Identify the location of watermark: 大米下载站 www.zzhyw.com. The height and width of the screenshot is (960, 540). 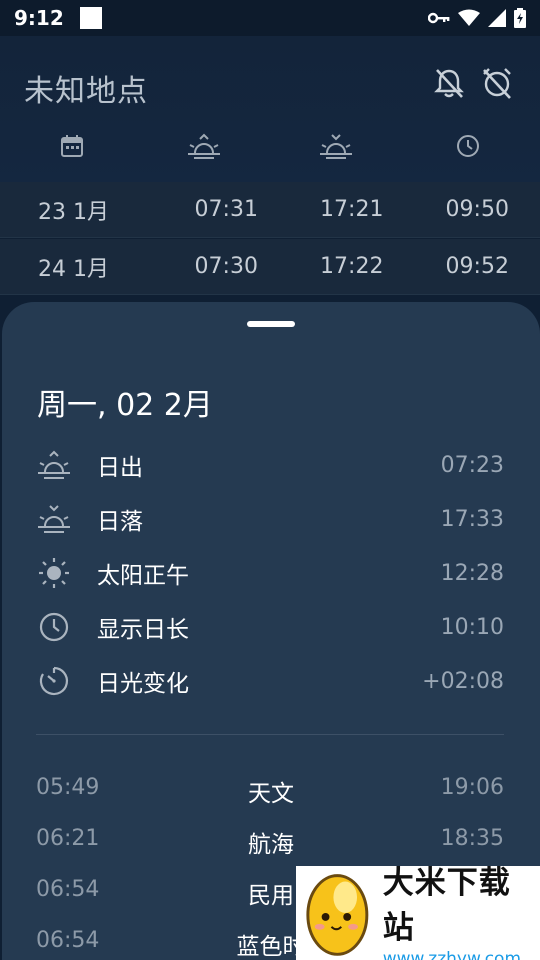
(418, 912).